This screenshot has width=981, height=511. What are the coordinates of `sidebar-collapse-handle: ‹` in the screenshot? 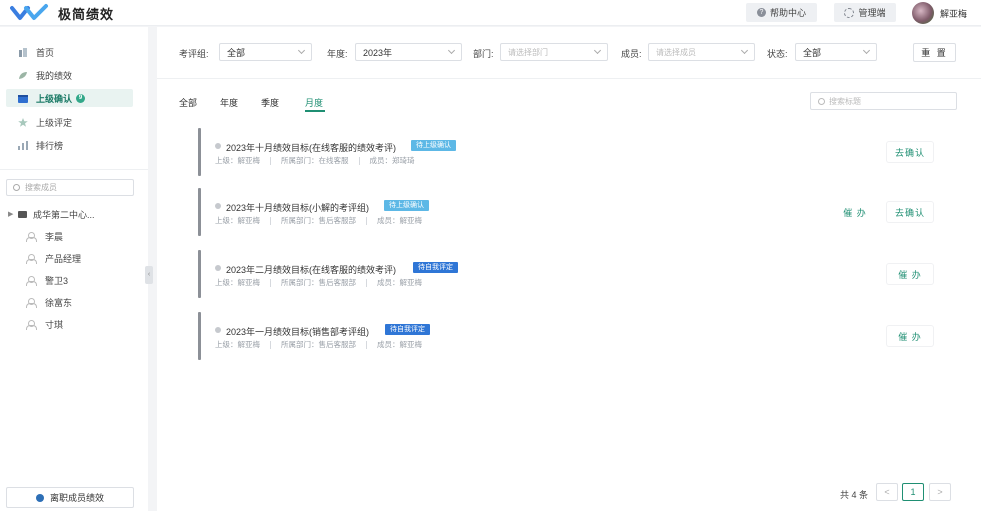 It's located at (149, 275).